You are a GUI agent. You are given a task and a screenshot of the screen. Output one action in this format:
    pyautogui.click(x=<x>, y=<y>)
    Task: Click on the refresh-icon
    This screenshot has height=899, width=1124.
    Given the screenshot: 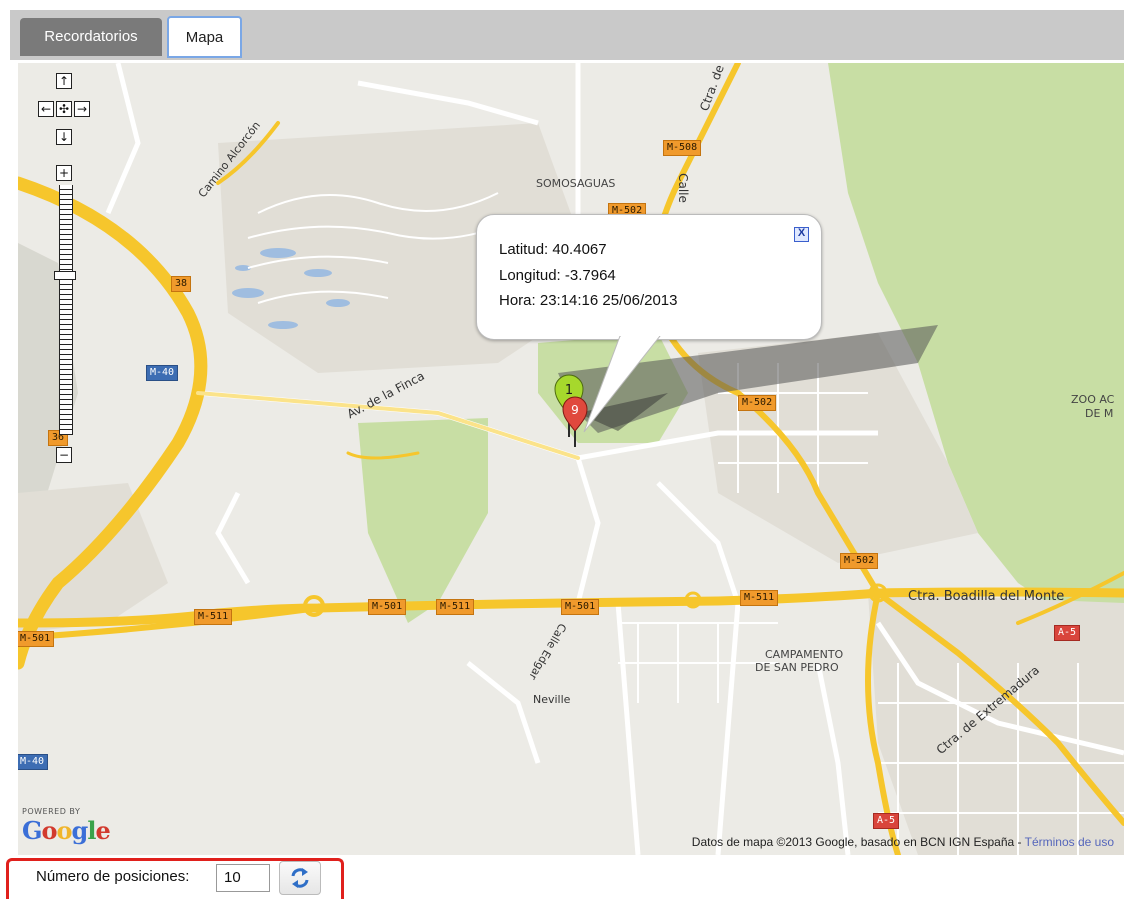 What is the action you would take?
    pyautogui.click(x=300, y=878)
    